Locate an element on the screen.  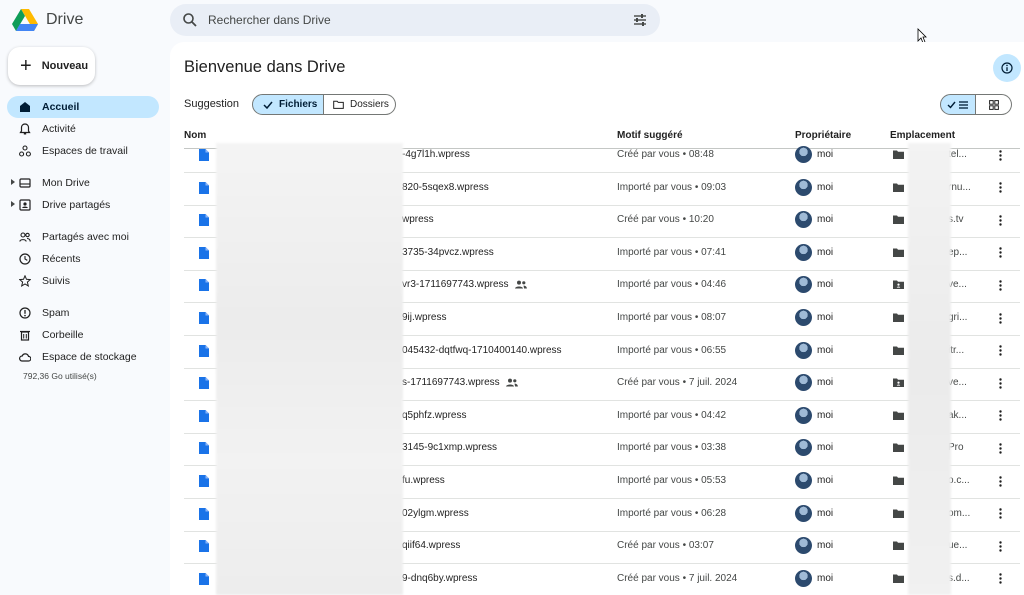
sidebar-item-espace-de-stockage: Espace de stockage is located at coordinates (83, 357).